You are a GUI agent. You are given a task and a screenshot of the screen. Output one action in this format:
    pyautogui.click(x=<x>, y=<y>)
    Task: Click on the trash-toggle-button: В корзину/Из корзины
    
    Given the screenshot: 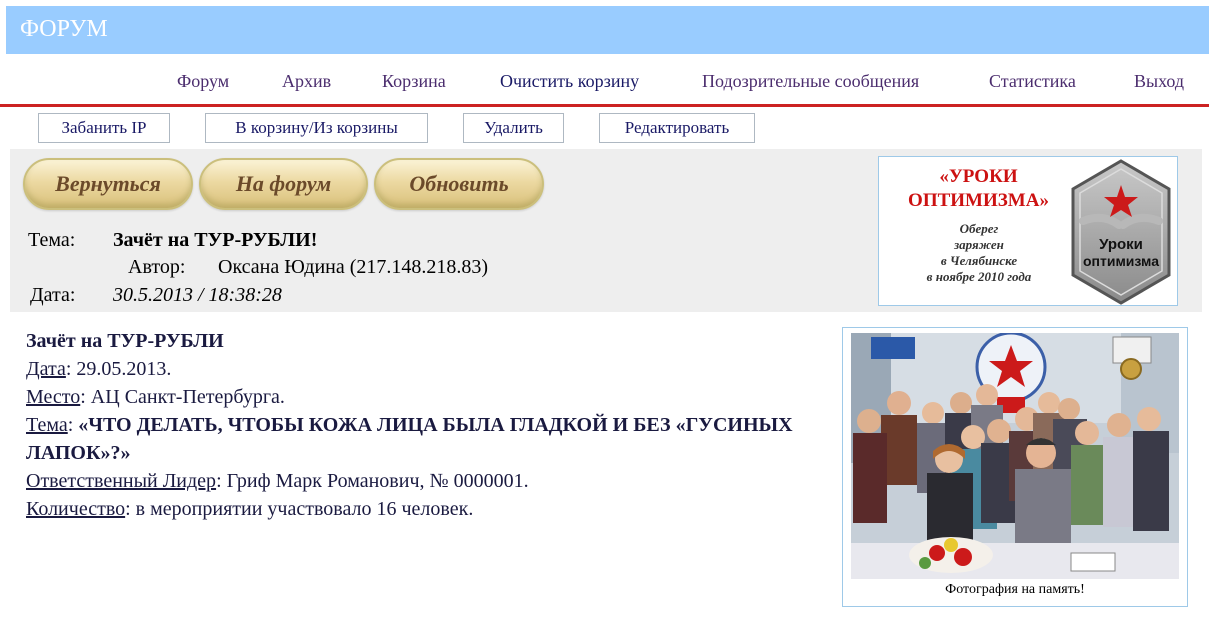 What is the action you would take?
    pyautogui.click(x=316, y=128)
    